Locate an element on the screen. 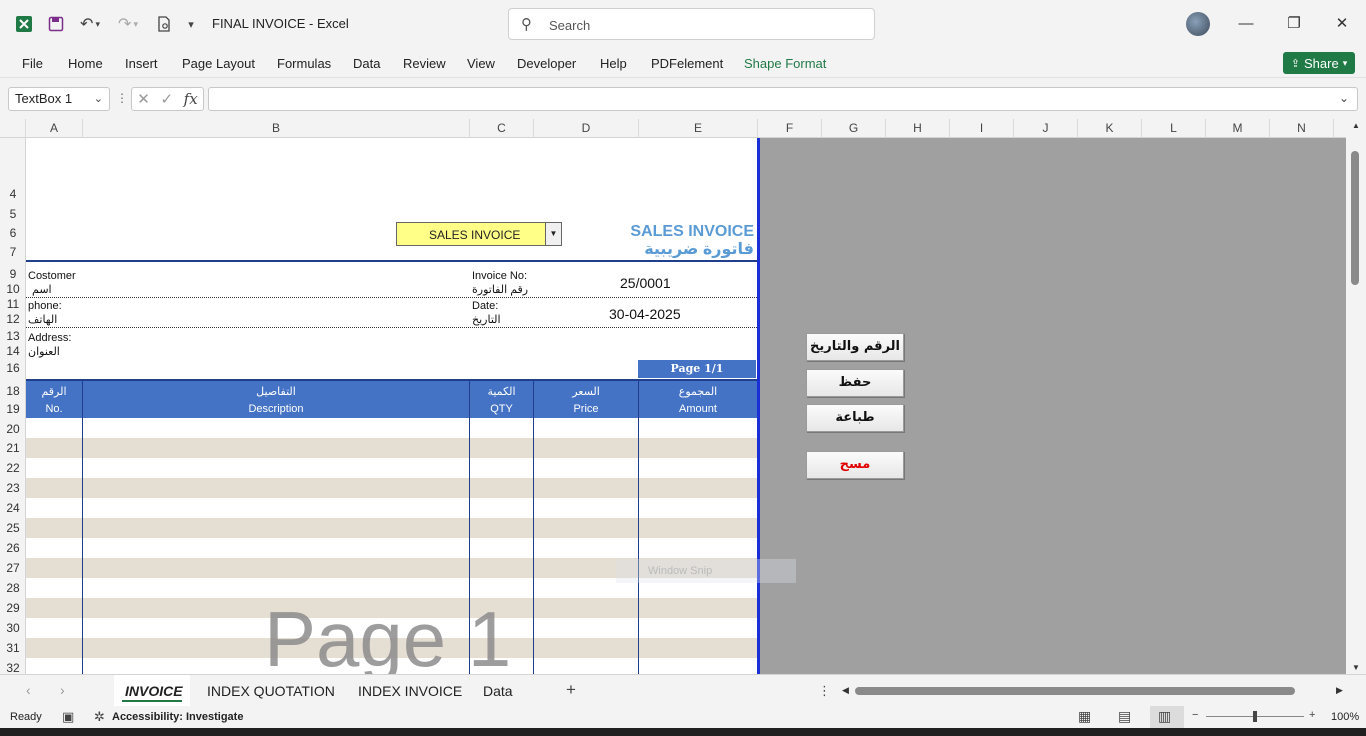 The height and width of the screenshot is (736, 1366). tab-shape-format: Shape Format is located at coordinates (785, 63).